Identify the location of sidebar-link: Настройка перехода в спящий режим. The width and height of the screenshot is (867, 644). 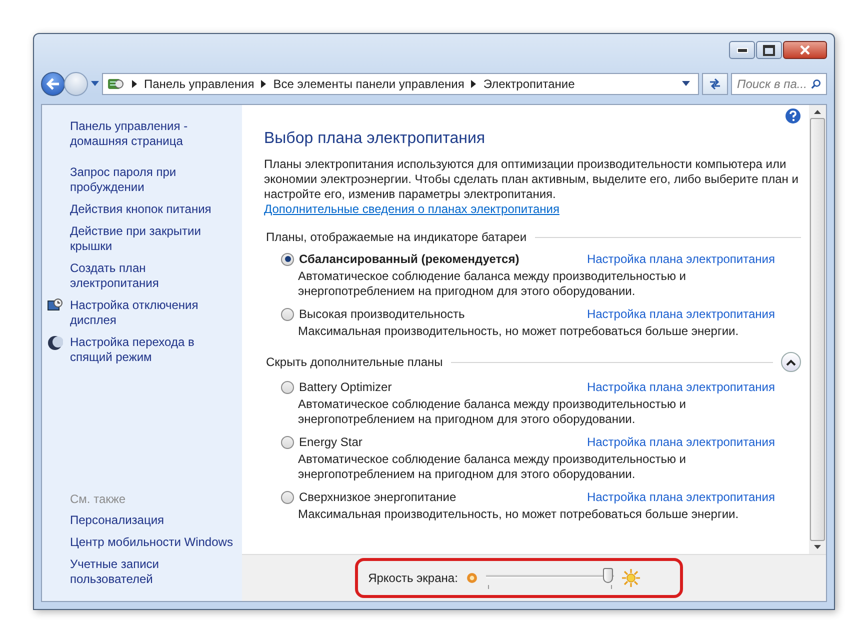
(149, 350).